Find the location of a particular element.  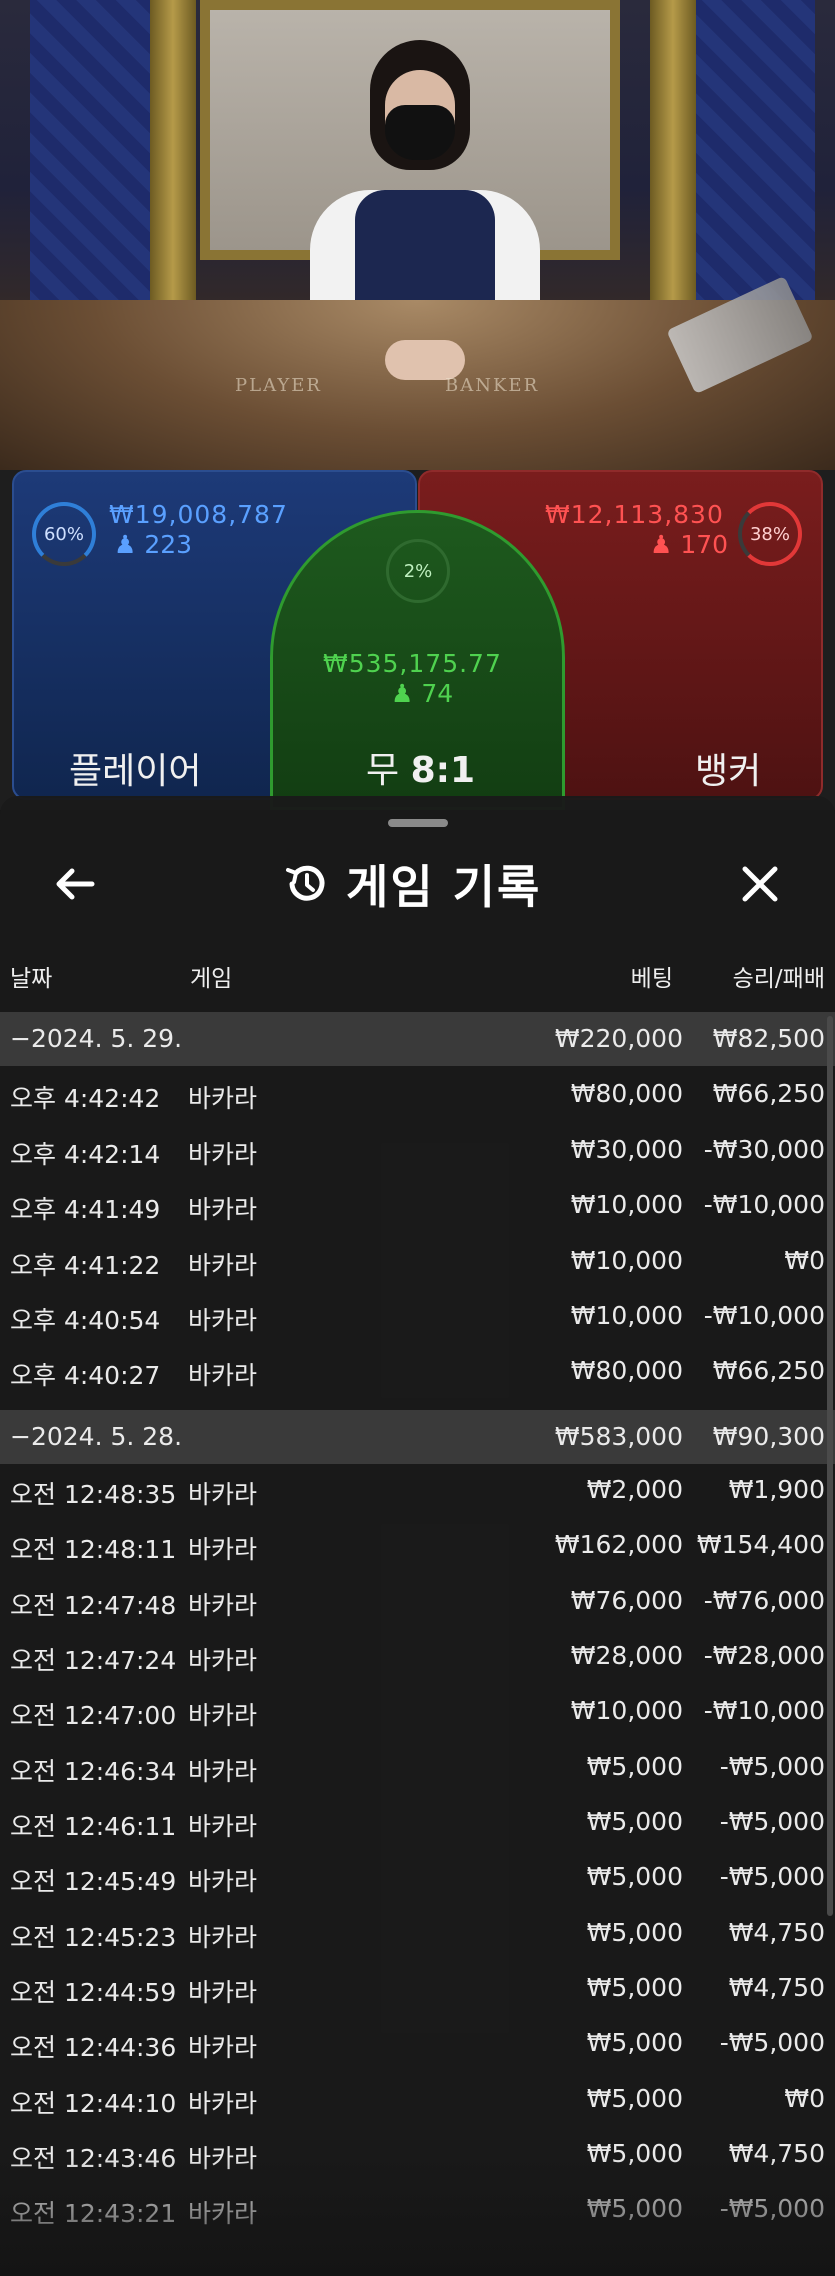

banker-count-value: 170 is located at coordinates (704, 544).